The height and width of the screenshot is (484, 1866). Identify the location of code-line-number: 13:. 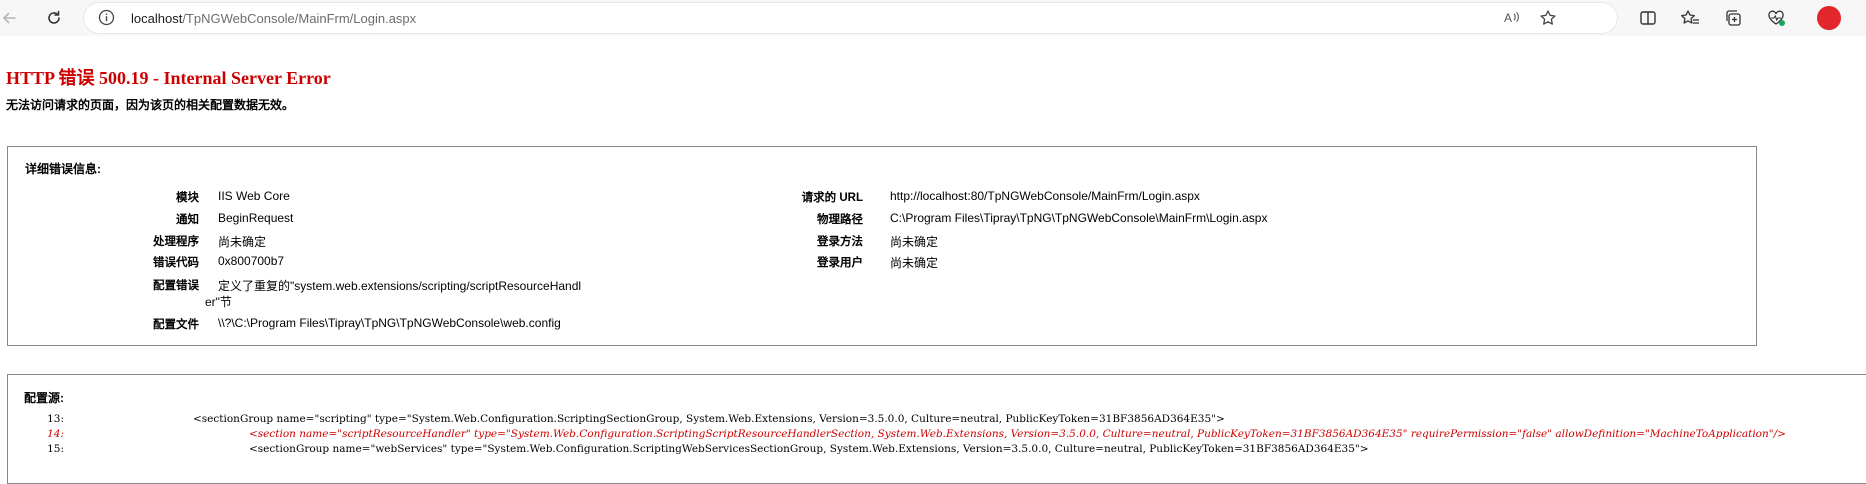
(55, 419).